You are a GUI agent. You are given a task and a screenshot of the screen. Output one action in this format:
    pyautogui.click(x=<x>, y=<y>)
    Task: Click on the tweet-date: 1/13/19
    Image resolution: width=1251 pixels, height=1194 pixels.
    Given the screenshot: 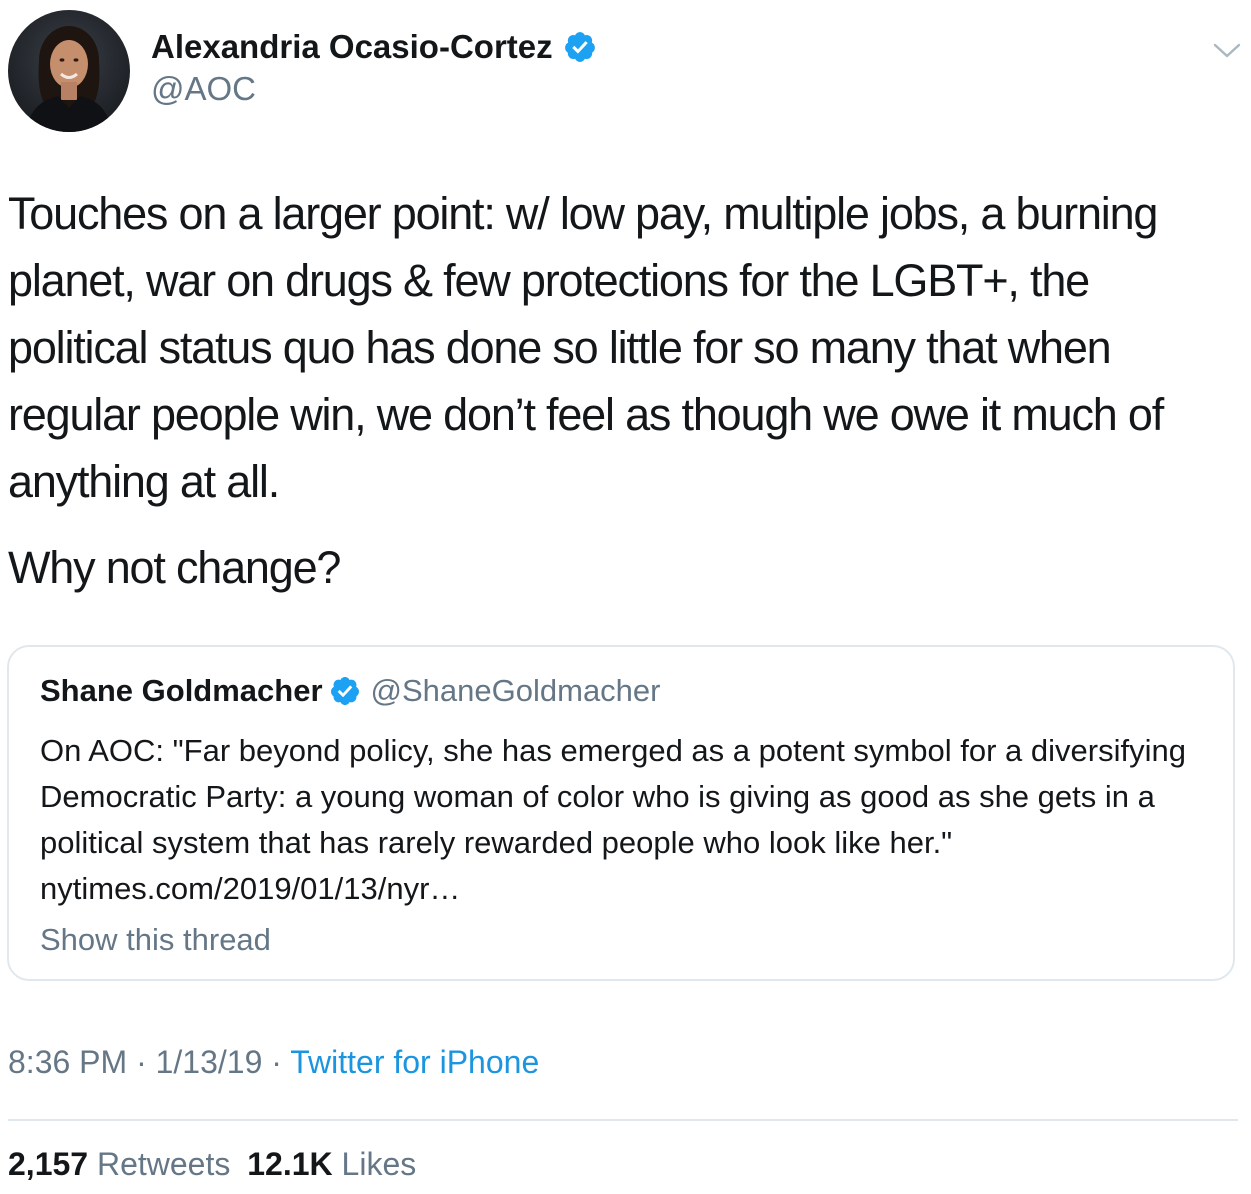 What is the action you would take?
    pyautogui.click(x=209, y=1062)
    